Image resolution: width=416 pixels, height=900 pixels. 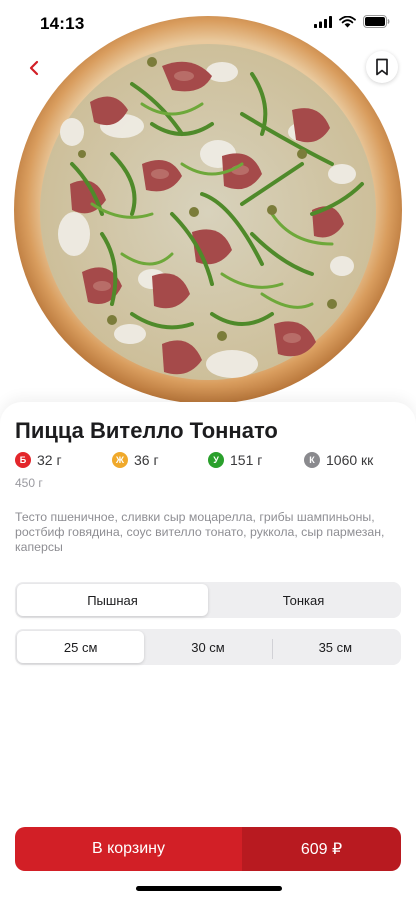 What do you see at coordinates (29, 483) in the screenshot?
I see `product-weight: 450 г` at bounding box center [29, 483].